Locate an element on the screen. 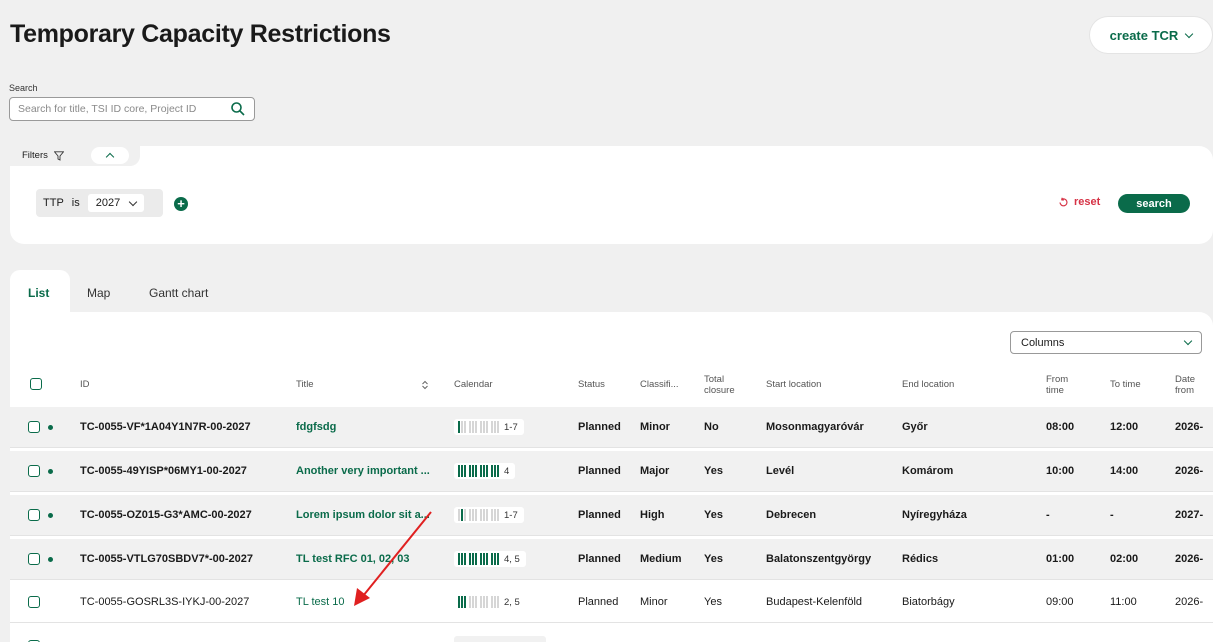  column-header-status: Status is located at coordinates (591, 384).